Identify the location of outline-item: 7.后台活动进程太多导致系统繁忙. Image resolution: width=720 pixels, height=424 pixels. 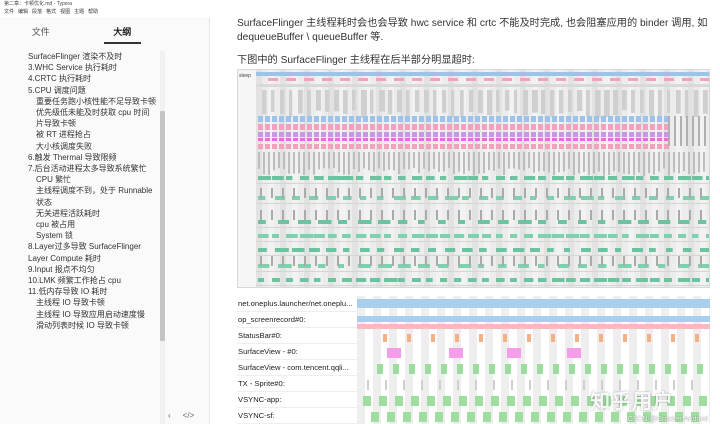
(80, 168).